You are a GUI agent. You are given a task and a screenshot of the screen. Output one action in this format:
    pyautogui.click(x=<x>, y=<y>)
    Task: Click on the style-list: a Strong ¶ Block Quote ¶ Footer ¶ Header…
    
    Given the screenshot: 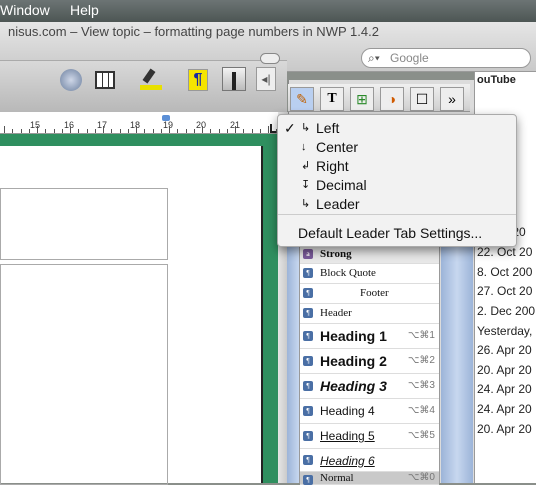 What is the action you would take?
    pyautogui.click(x=369, y=365)
    